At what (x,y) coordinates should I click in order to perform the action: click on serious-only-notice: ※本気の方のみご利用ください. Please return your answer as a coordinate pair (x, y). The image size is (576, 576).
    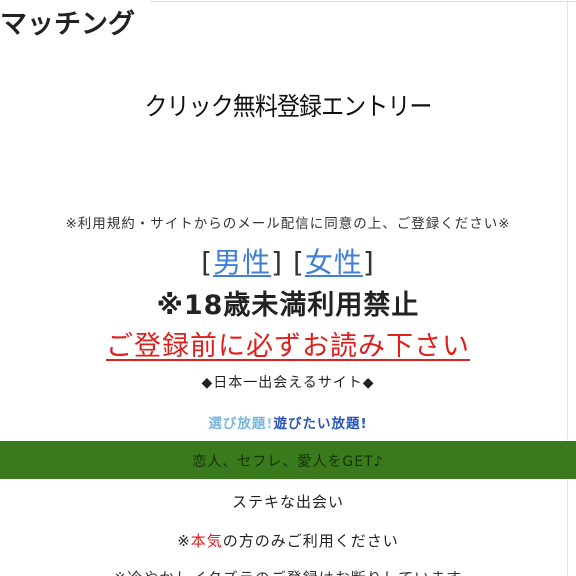
    Looking at the image, I should click on (288, 540).